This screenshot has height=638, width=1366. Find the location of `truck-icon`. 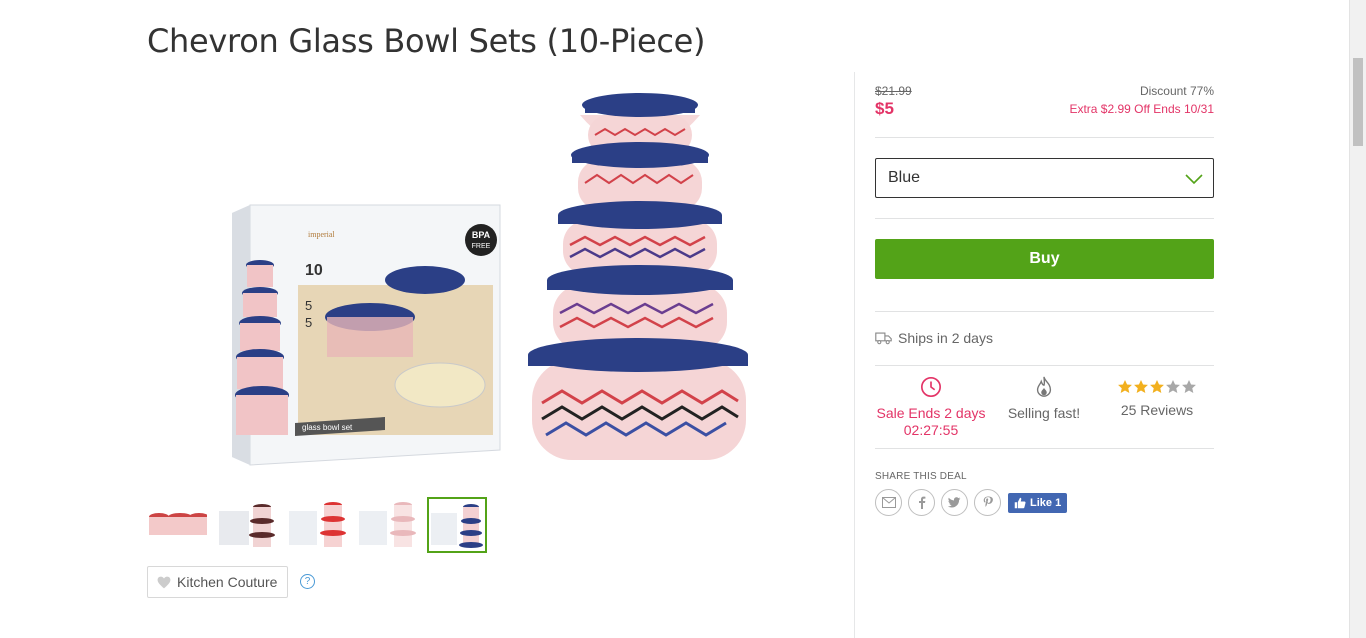

truck-icon is located at coordinates (883, 338).